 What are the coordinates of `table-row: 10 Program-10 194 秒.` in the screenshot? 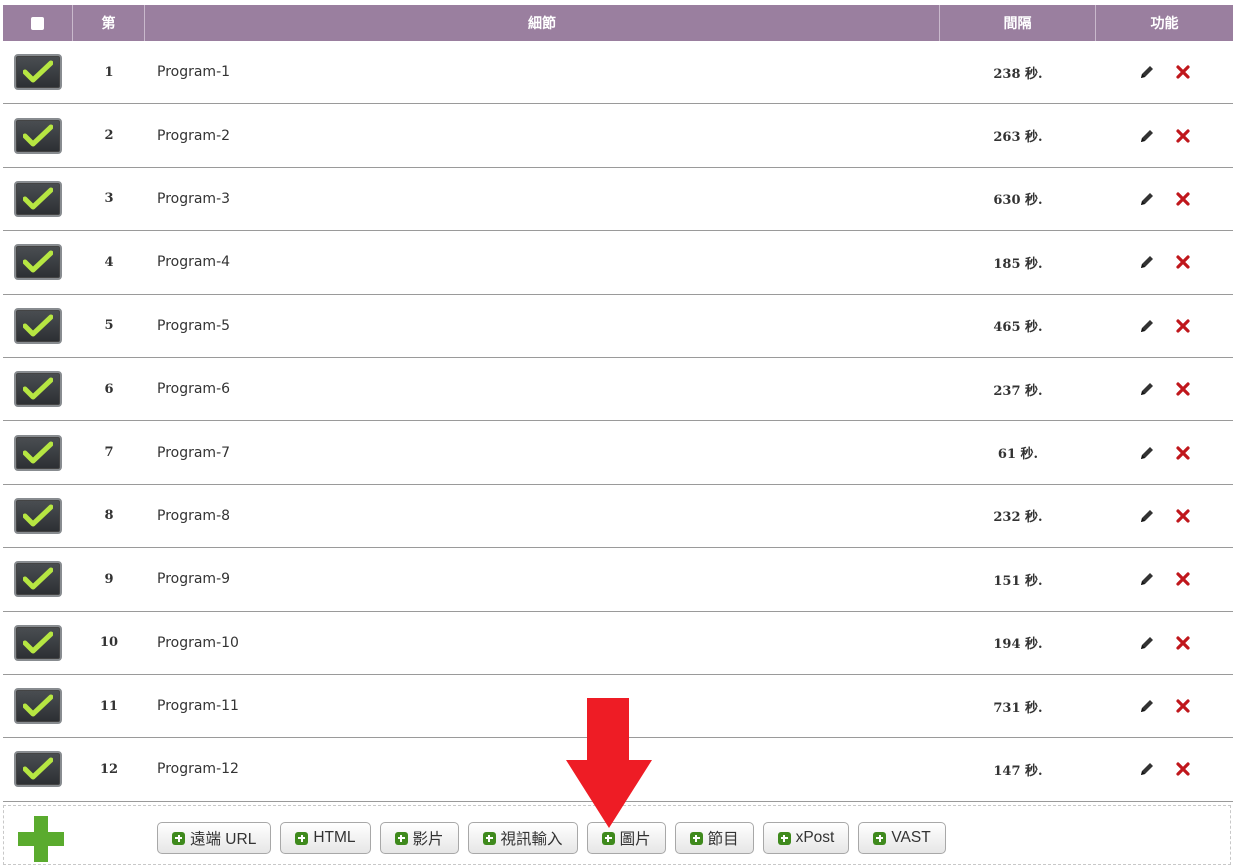 It's located at (618, 643).